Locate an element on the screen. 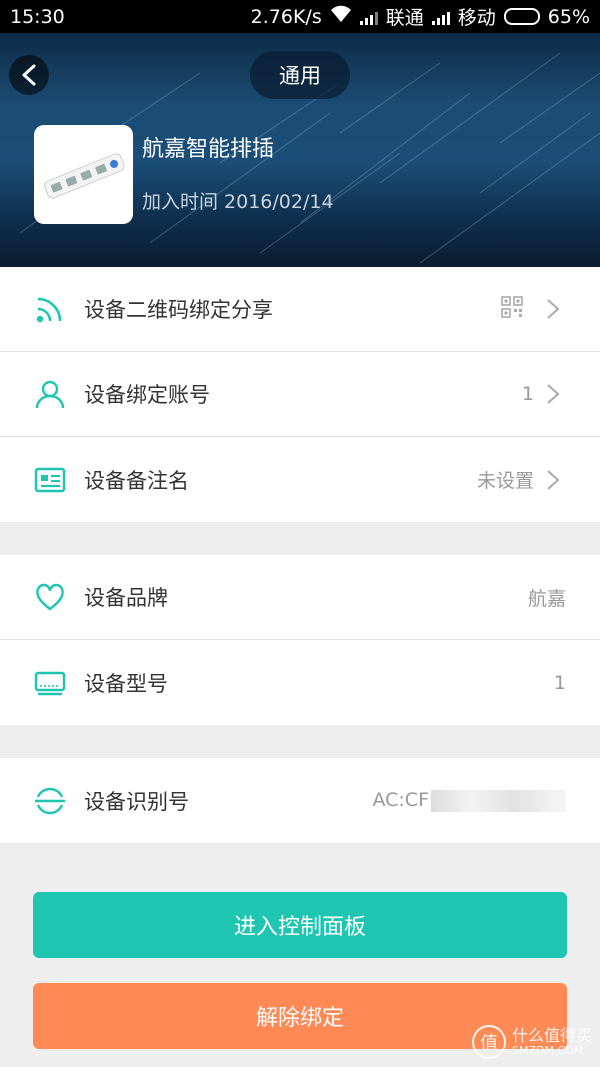  status-time: 15:30 is located at coordinates (37, 16).